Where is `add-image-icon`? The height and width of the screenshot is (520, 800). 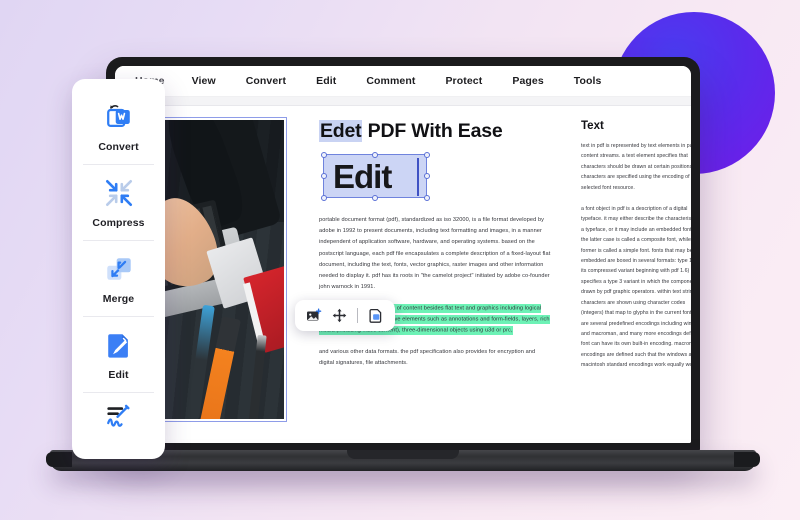 add-image-icon is located at coordinates (314, 316).